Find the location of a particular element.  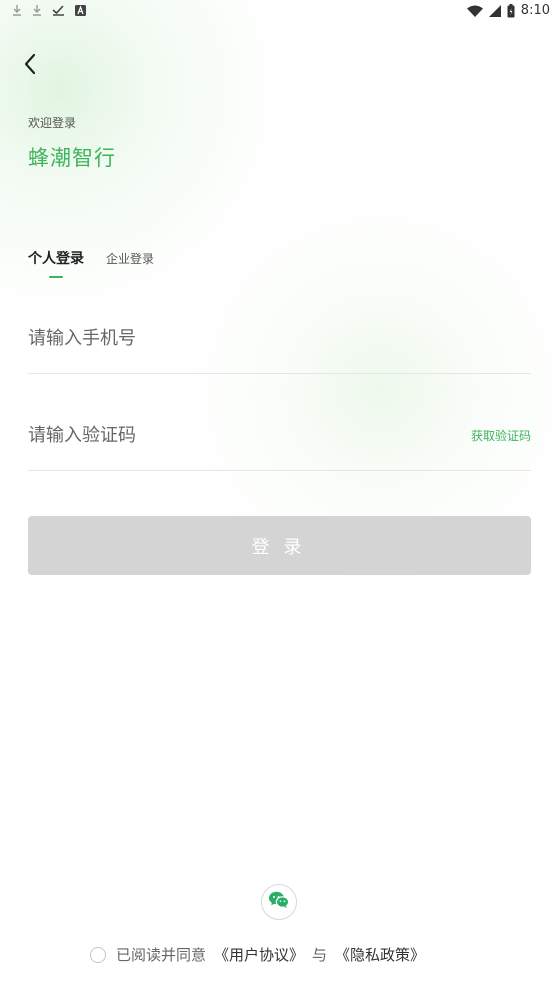

tab-personal-login: 个人登录 is located at coordinates (56, 263).